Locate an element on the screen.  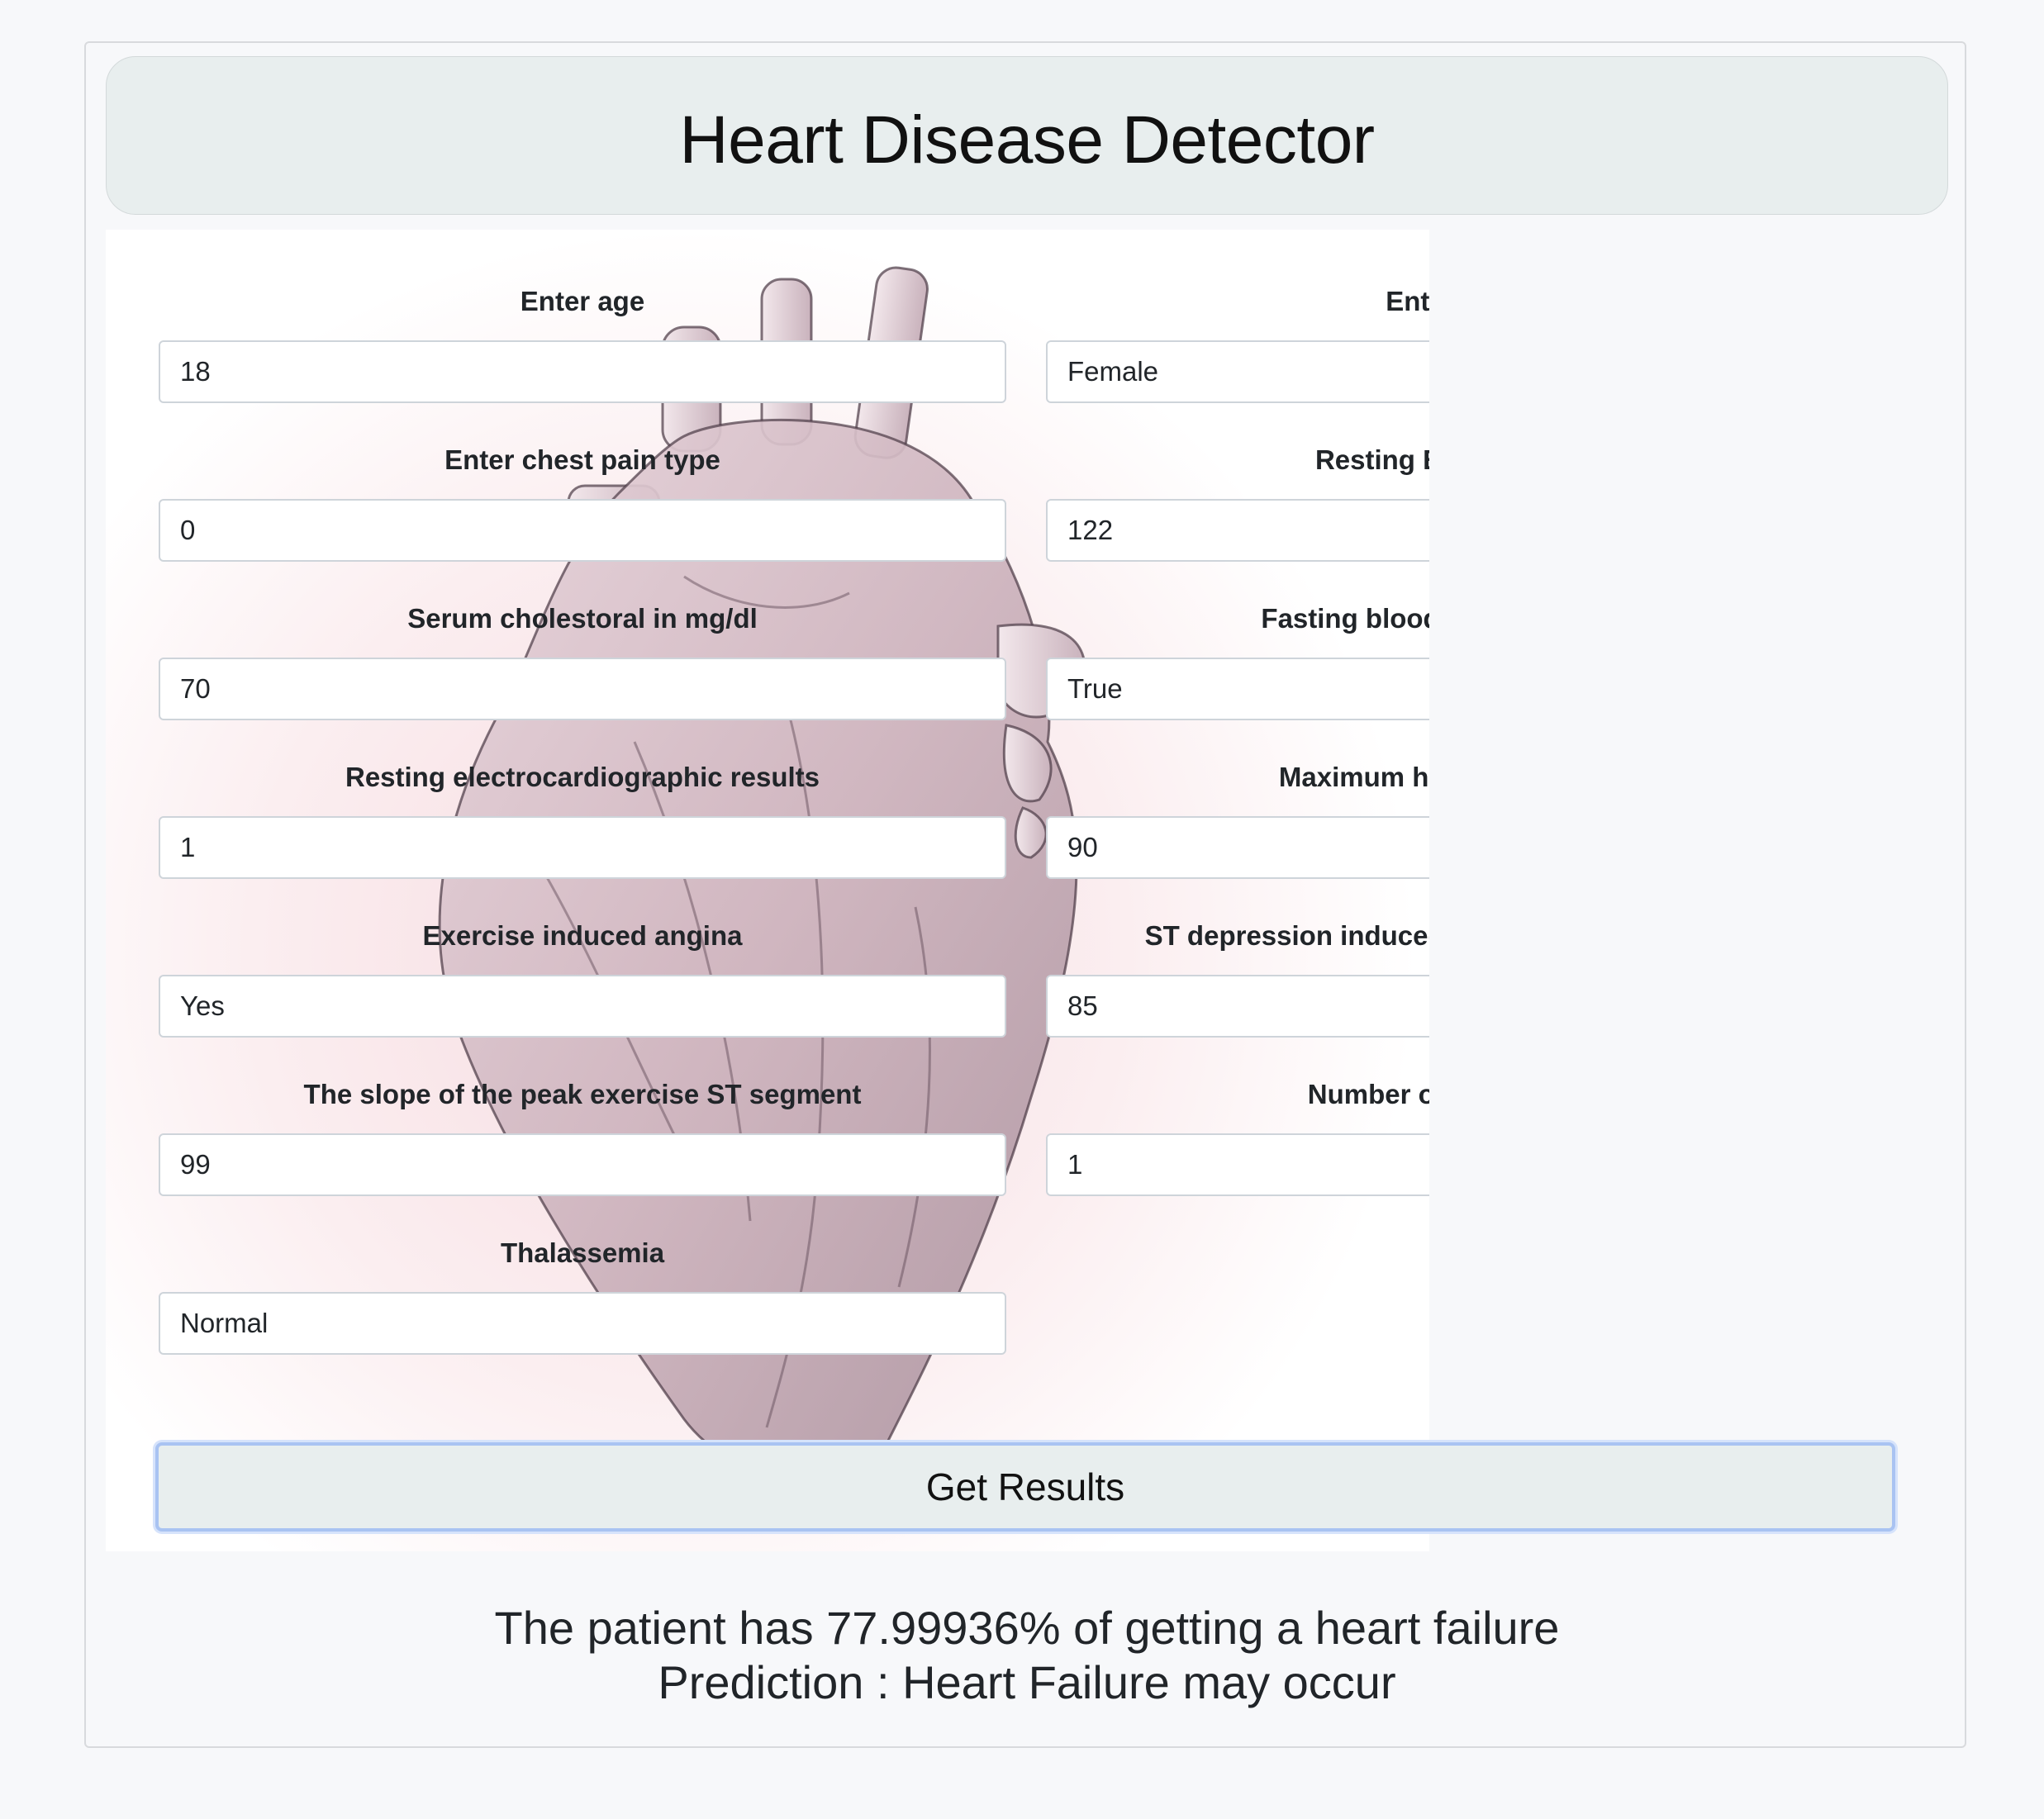
header-banner: Heart Disease Detector is located at coordinates (1027, 135).